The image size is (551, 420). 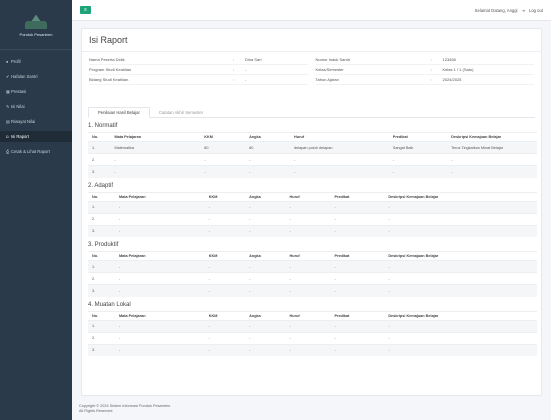 I want to click on menu-toggle-button: ≡, so click(x=85, y=10).